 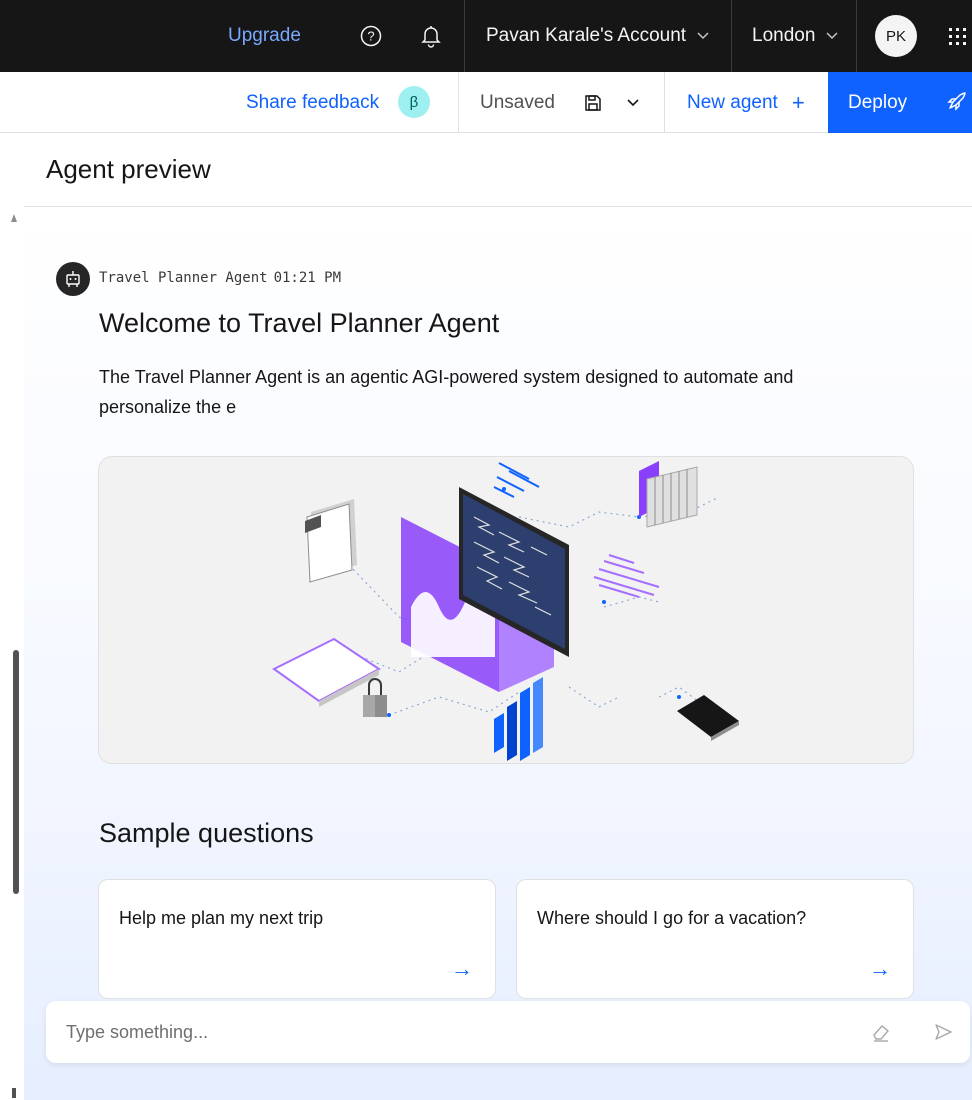 What do you see at coordinates (881, 1034) in the screenshot?
I see `eraser-icon` at bounding box center [881, 1034].